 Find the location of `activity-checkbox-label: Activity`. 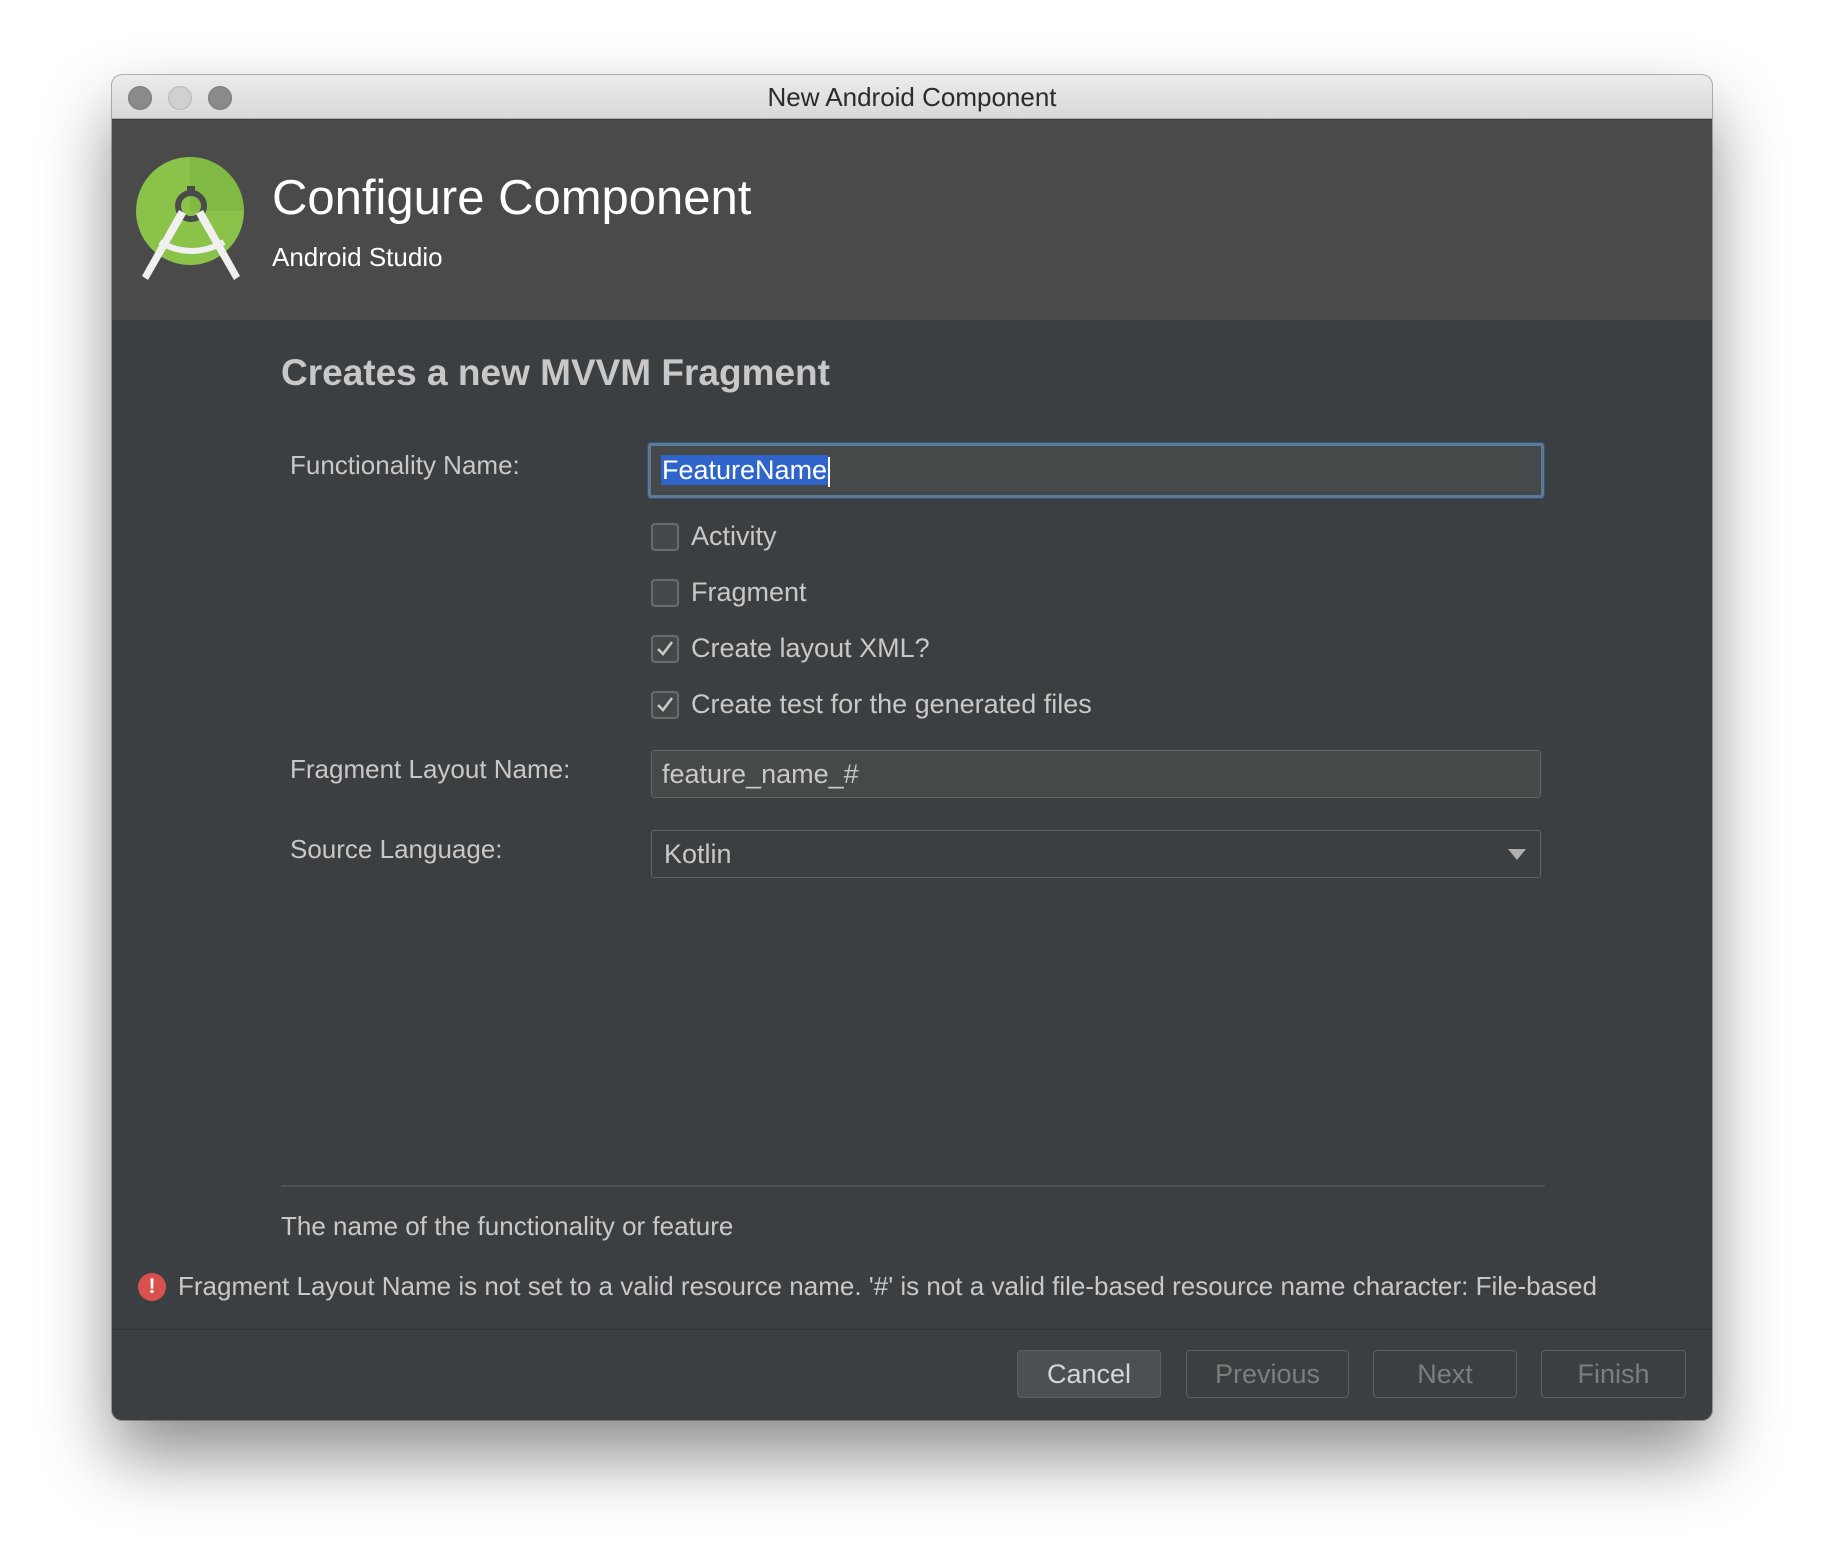

activity-checkbox-label: Activity is located at coordinates (734, 536).